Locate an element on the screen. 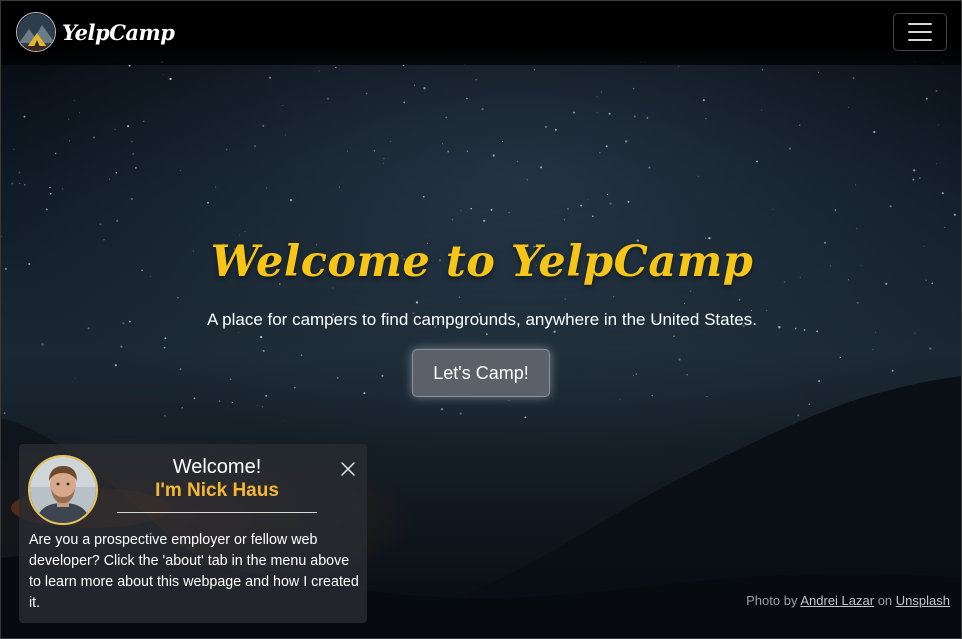 The width and height of the screenshot is (962, 639). author-name: I'm Nick Haus is located at coordinates (217, 490).